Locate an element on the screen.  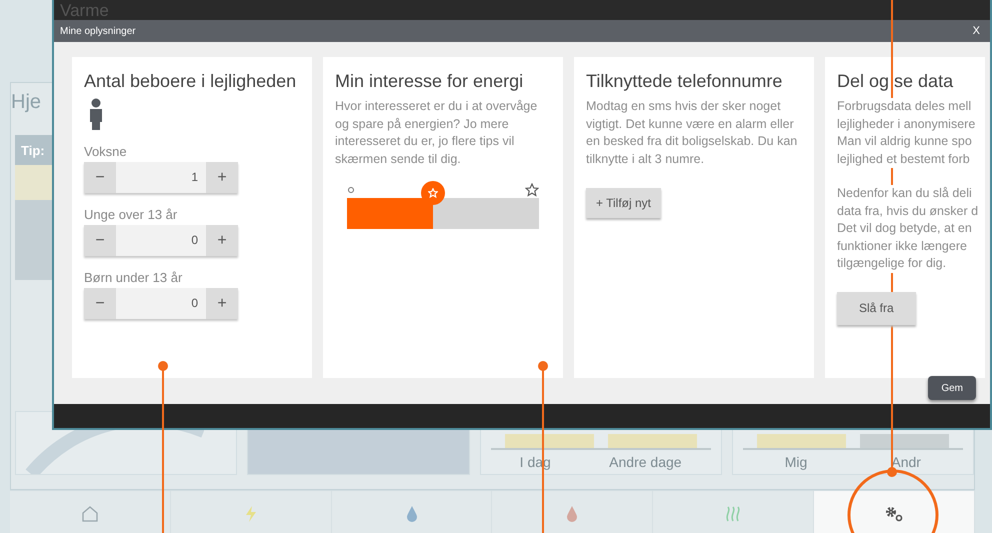
counter-label: Unge over 13 år is located at coordinates (131, 214).